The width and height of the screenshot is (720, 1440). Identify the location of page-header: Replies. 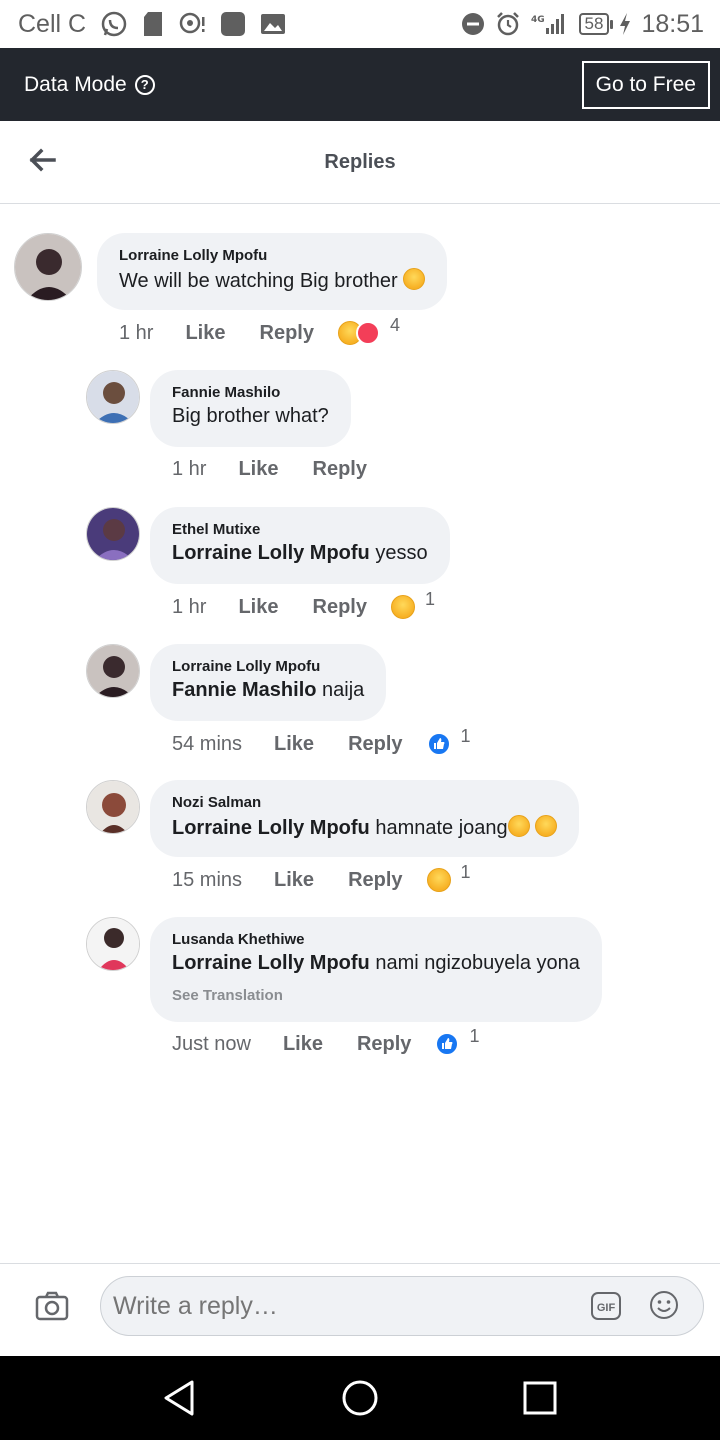
(360, 162).